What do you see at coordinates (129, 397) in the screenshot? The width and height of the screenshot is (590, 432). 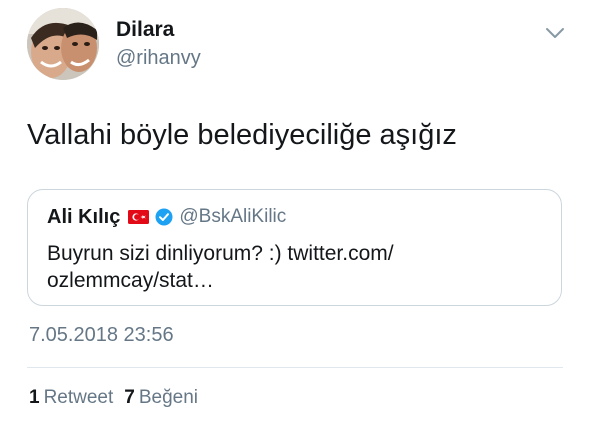 I see `likes-count: 7` at bounding box center [129, 397].